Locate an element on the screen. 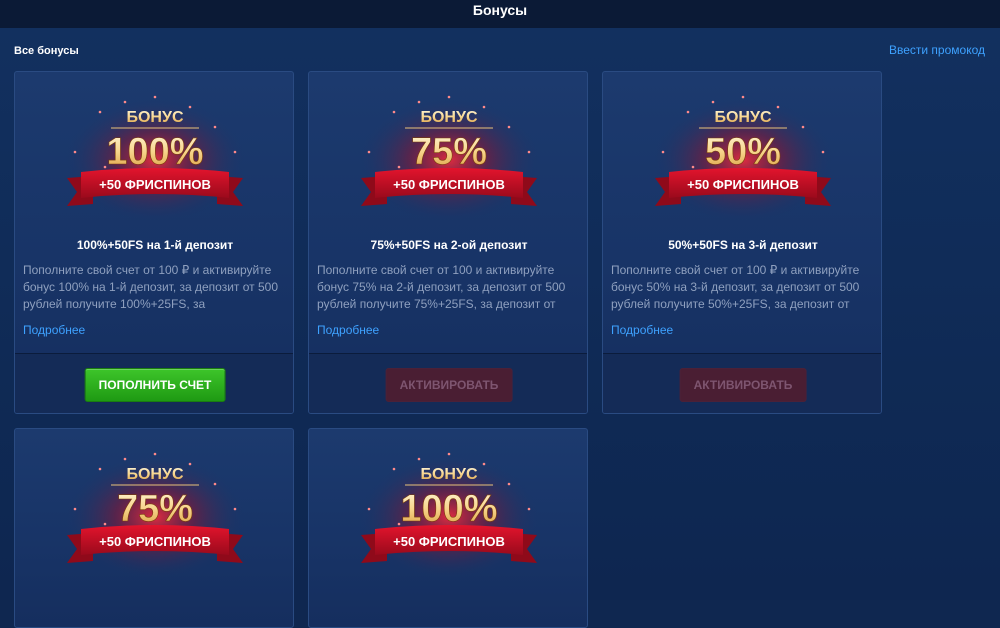 The width and height of the screenshot is (1000, 628). bonus-card: БОНУС 75% +50 ФРИСПИНОВ is located at coordinates (154, 528).